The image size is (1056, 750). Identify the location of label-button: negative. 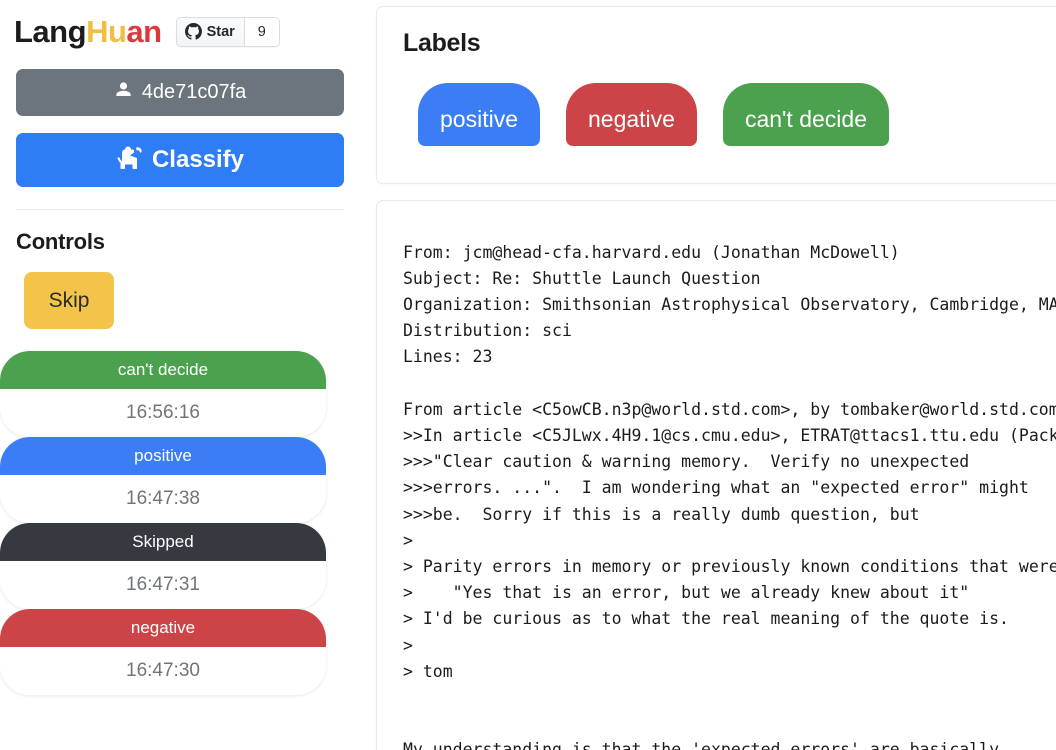
(631, 114).